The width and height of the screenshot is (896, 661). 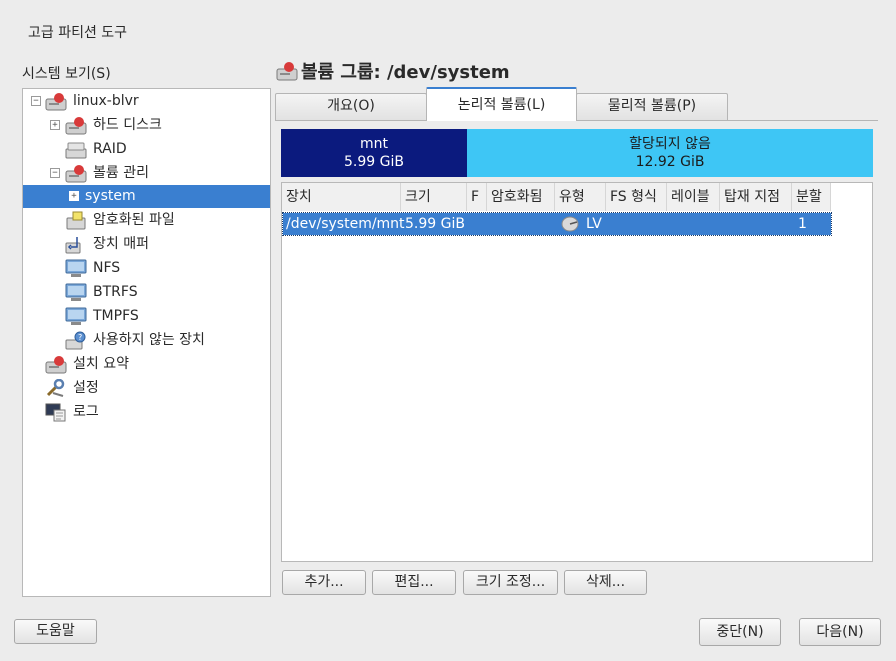 What do you see at coordinates (55, 388) in the screenshot?
I see `settings-icon` at bounding box center [55, 388].